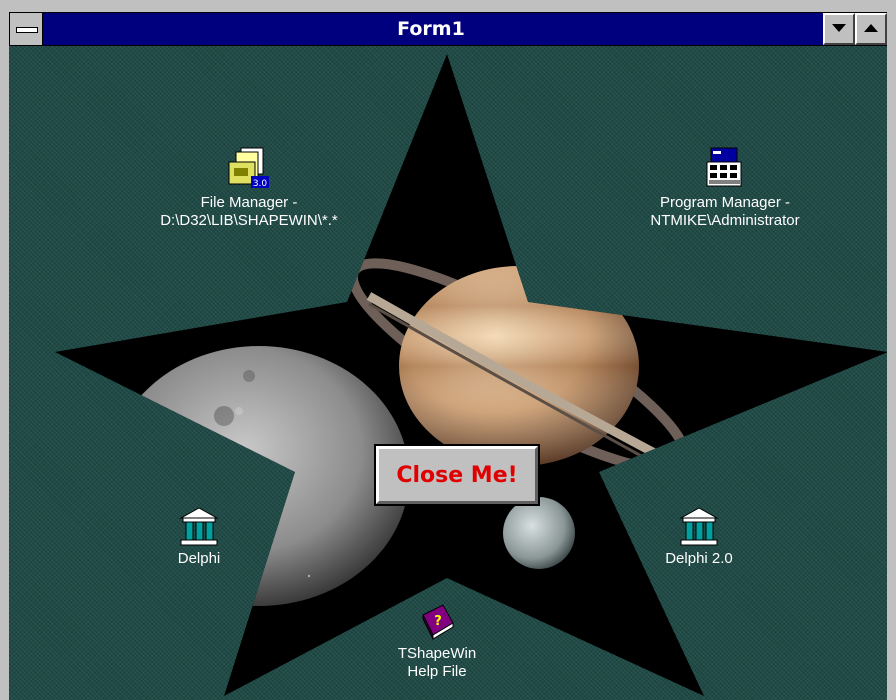 This screenshot has height=700, width=896. Describe the element at coordinates (437, 671) in the screenshot. I see `tshapewin-help-label-2: Help File` at that location.